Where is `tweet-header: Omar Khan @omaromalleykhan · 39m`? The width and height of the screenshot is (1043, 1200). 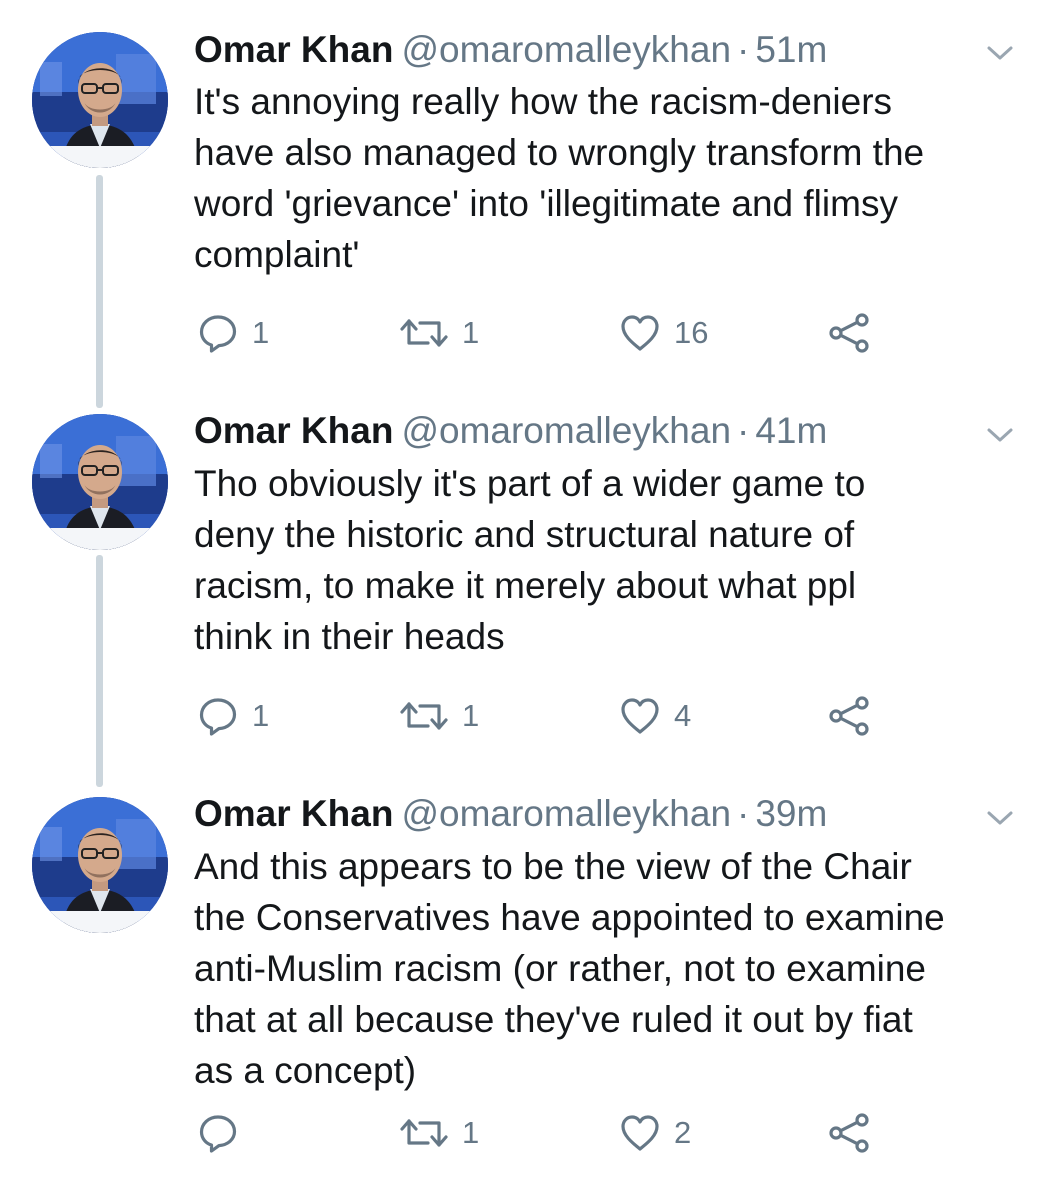
tweet-header: Omar Khan @omaromalleykhan · 39m is located at coordinates (510, 814).